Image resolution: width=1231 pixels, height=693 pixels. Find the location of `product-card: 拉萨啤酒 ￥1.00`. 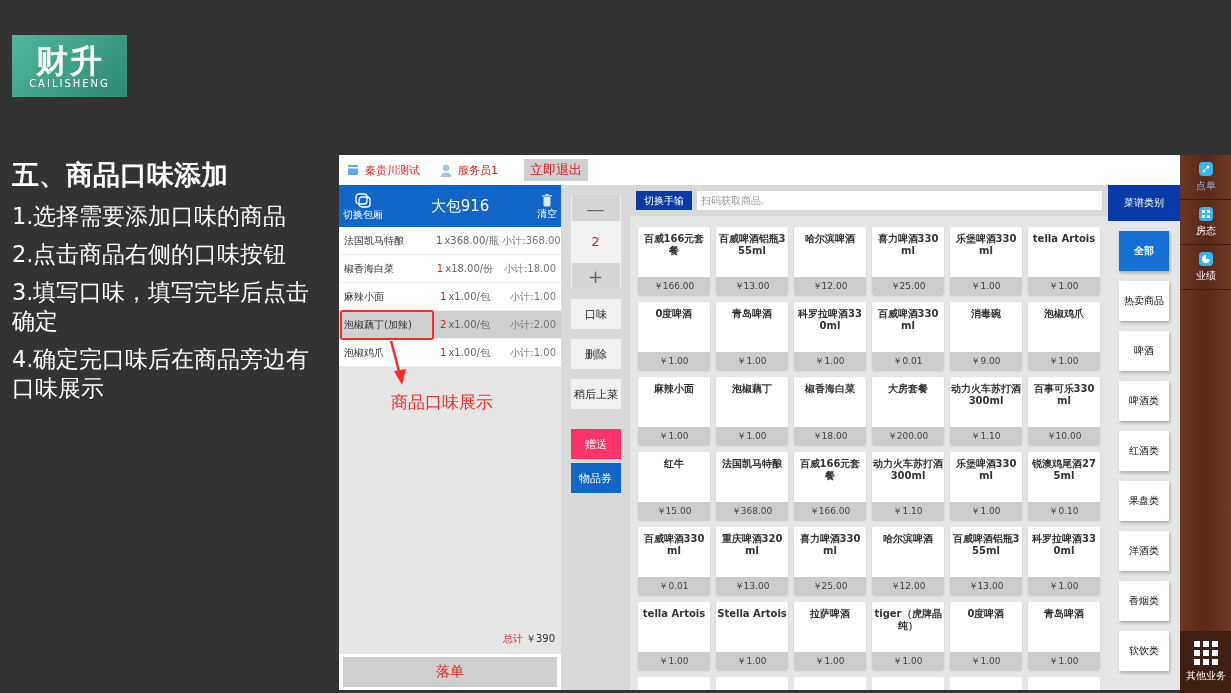

product-card: 拉萨啤酒 ￥1.00 is located at coordinates (830, 636).